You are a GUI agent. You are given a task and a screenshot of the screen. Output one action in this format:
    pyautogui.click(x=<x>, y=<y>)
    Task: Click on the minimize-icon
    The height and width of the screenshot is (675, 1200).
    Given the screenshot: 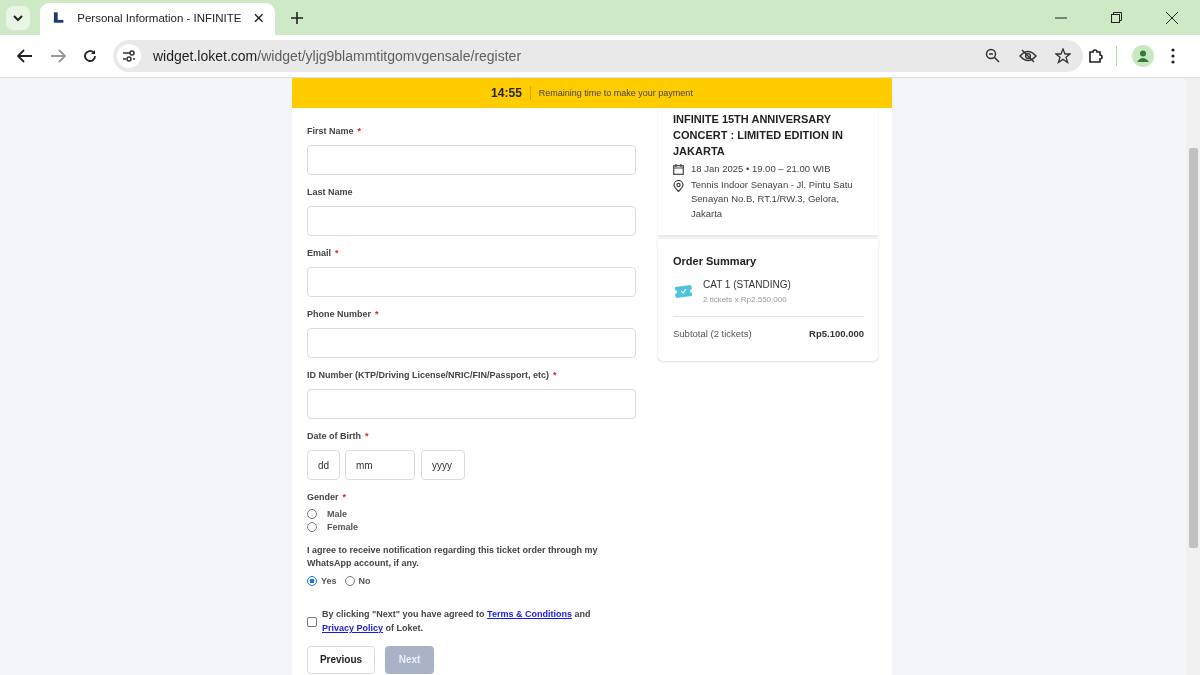 What is the action you would take?
    pyautogui.click(x=1061, y=17)
    